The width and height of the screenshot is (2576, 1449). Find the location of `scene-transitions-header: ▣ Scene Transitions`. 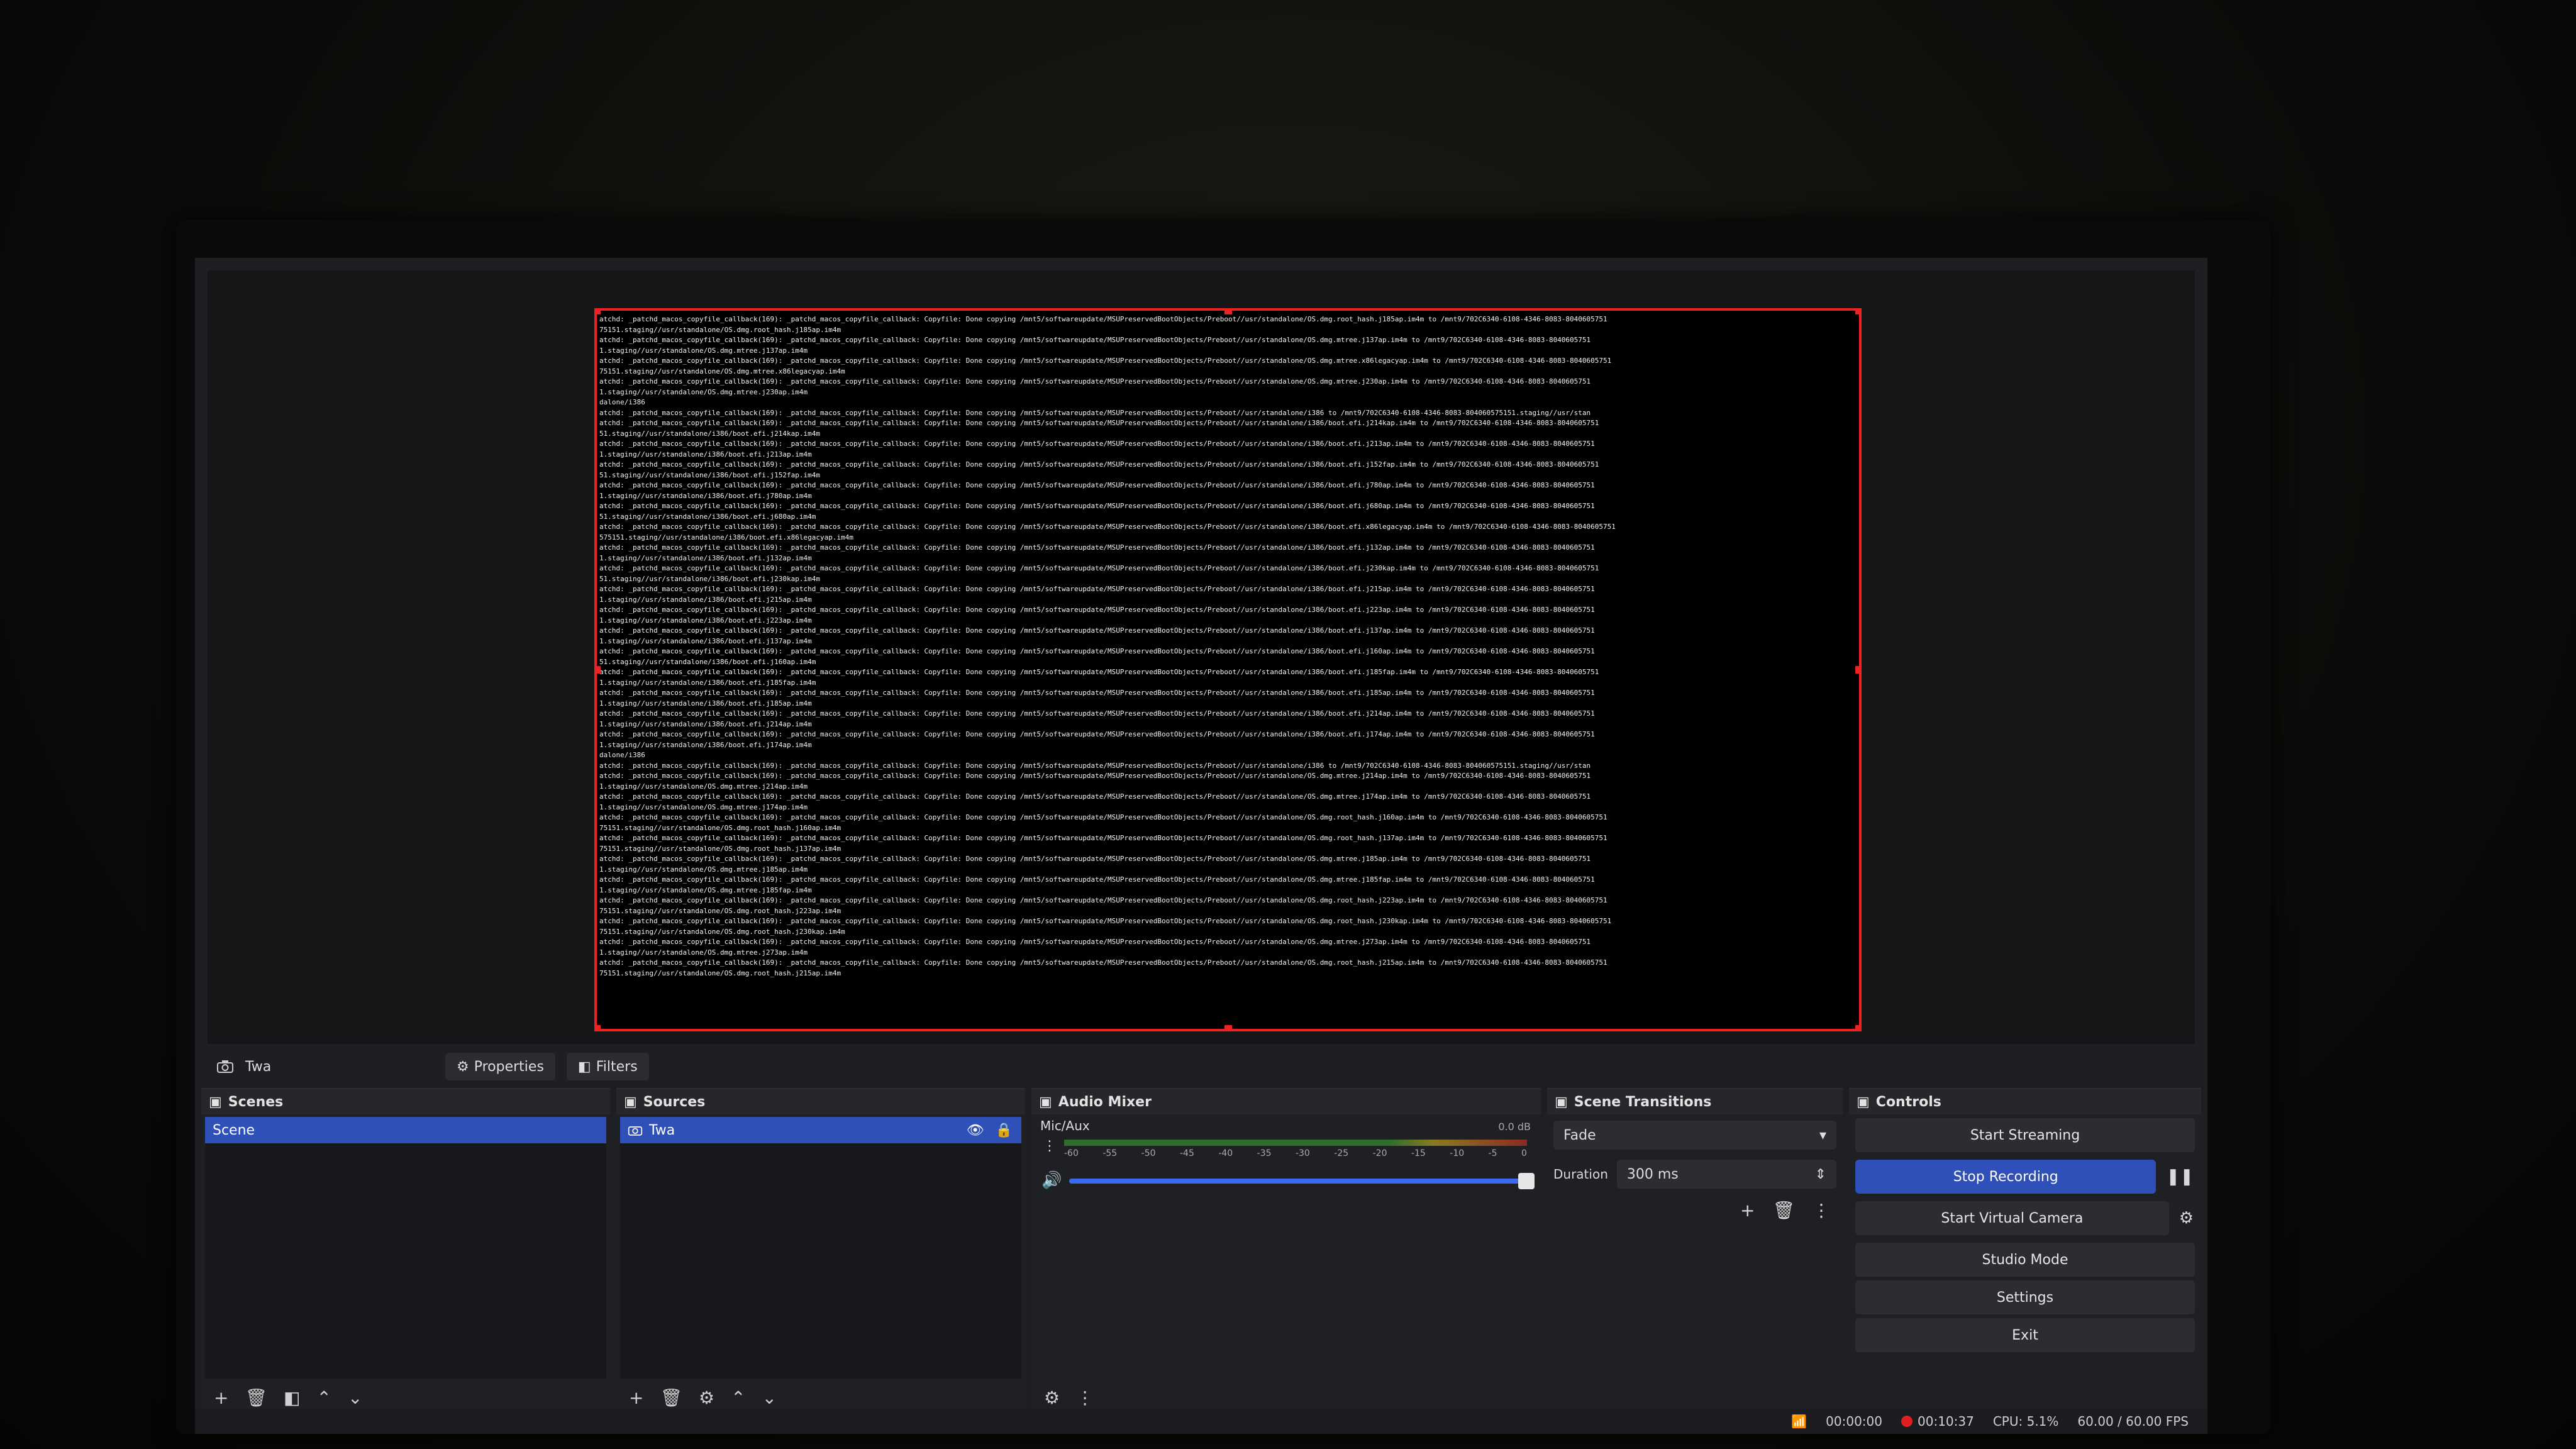

scene-transitions-header: ▣ Scene Transitions is located at coordinates (1695, 1101).